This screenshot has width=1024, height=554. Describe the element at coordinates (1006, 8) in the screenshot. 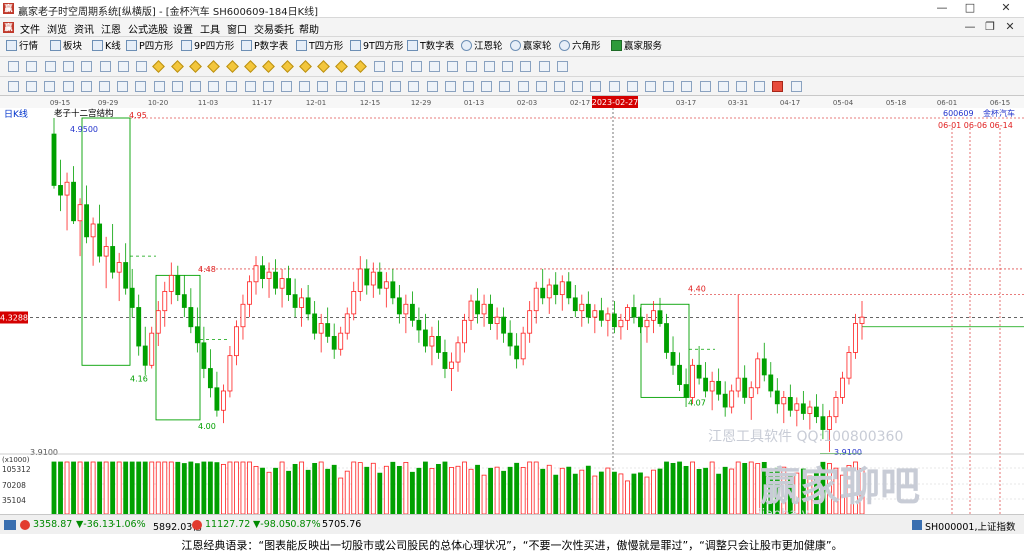

I see `close-button: ✕` at that location.